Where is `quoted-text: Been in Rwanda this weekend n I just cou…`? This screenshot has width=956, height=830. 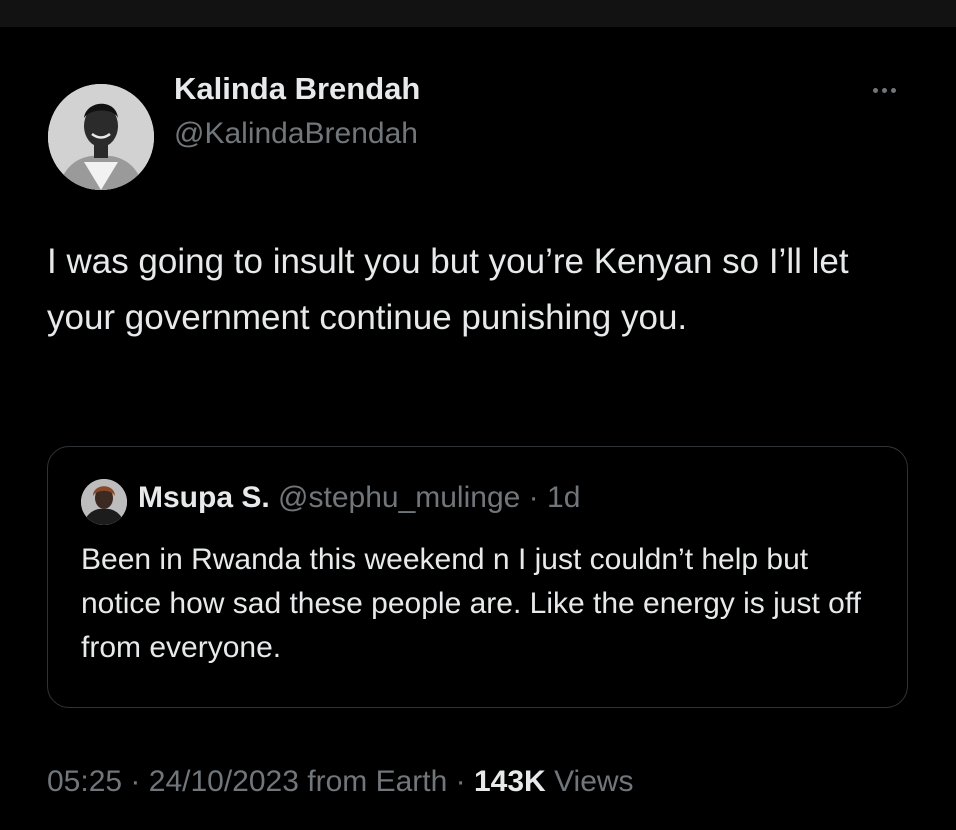
quoted-text: Been in Rwanda this weekend n I just cou… is located at coordinates (471, 603).